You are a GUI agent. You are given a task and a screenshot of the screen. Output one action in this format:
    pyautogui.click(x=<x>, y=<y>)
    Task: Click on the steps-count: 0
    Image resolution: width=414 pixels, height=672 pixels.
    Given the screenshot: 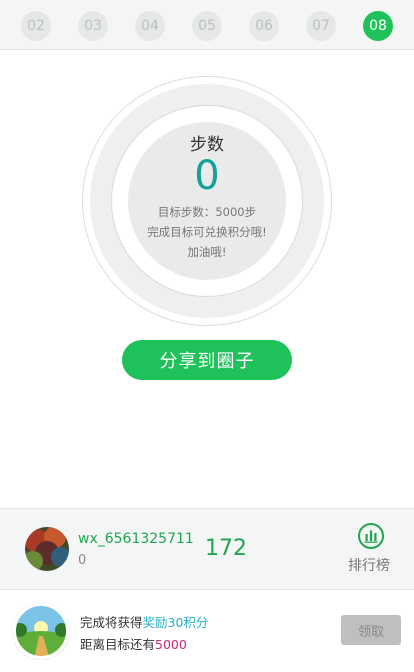 What is the action you would take?
    pyautogui.click(x=207, y=176)
    